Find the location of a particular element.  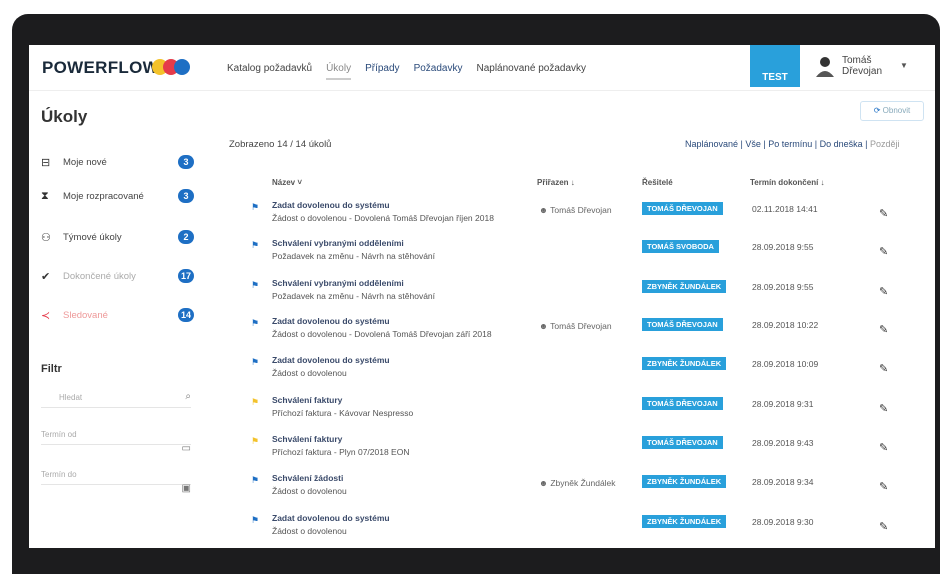

sidebar-item-watched: ≺ Sledované 14 is located at coordinates (121, 316).